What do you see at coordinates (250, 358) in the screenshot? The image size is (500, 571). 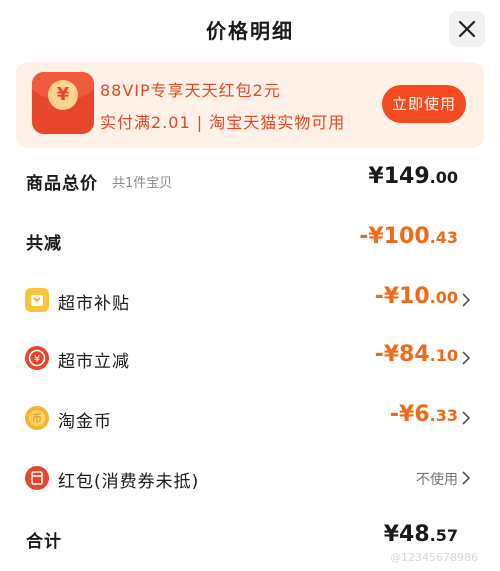 I see `row-supermarket-instant: ¥ 超市立减 -¥84.10` at bounding box center [250, 358].